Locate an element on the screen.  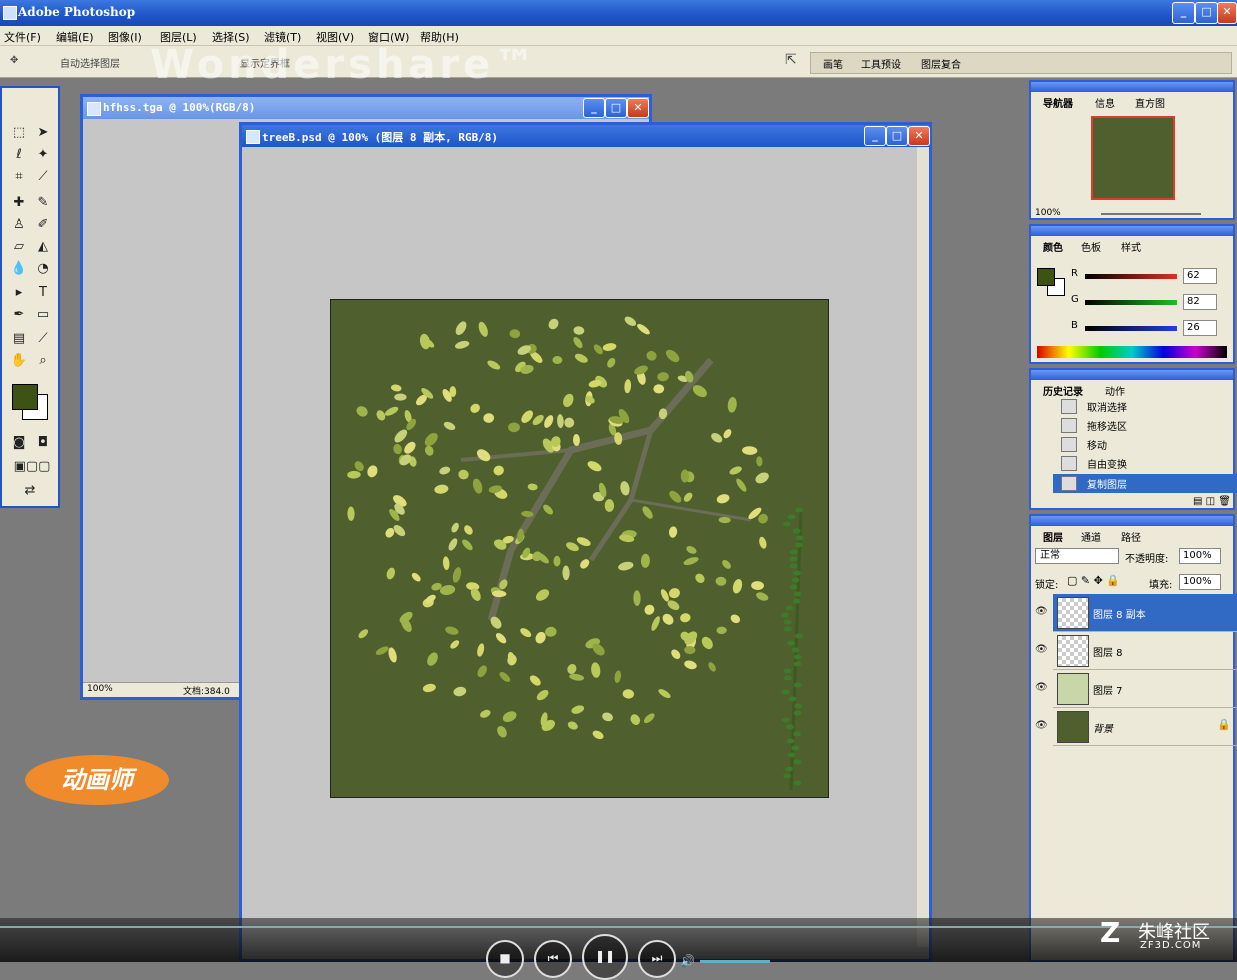
palette-well-icon: ⇱ is located at coordinates (791, 60).